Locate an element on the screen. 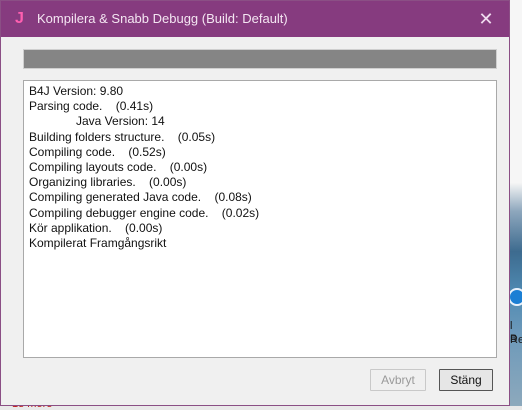  log-line: Kompilerat Framgångsrikt is located at coordinates (98, 242).